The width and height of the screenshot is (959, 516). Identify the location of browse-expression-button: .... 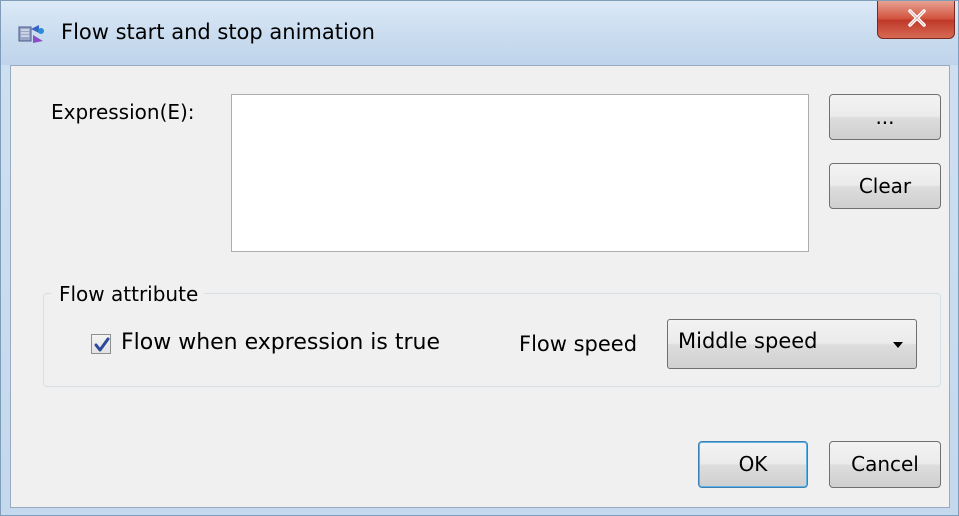
(885, 117).